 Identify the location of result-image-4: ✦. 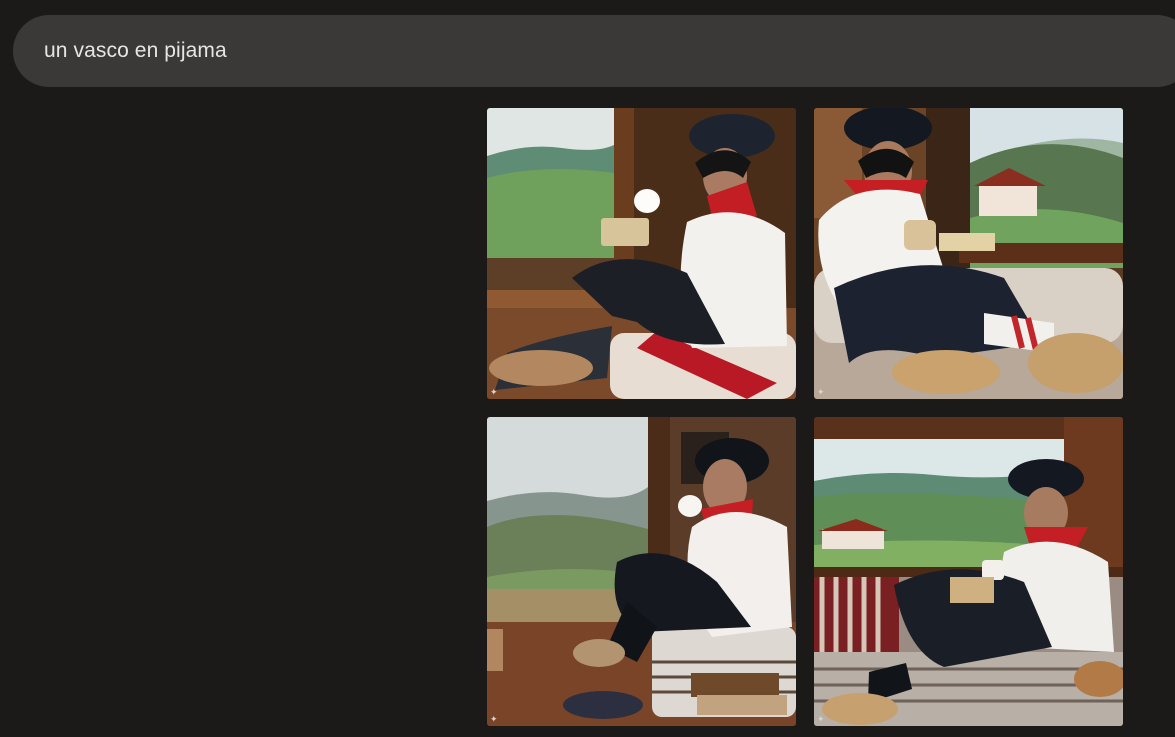
(968, 571).